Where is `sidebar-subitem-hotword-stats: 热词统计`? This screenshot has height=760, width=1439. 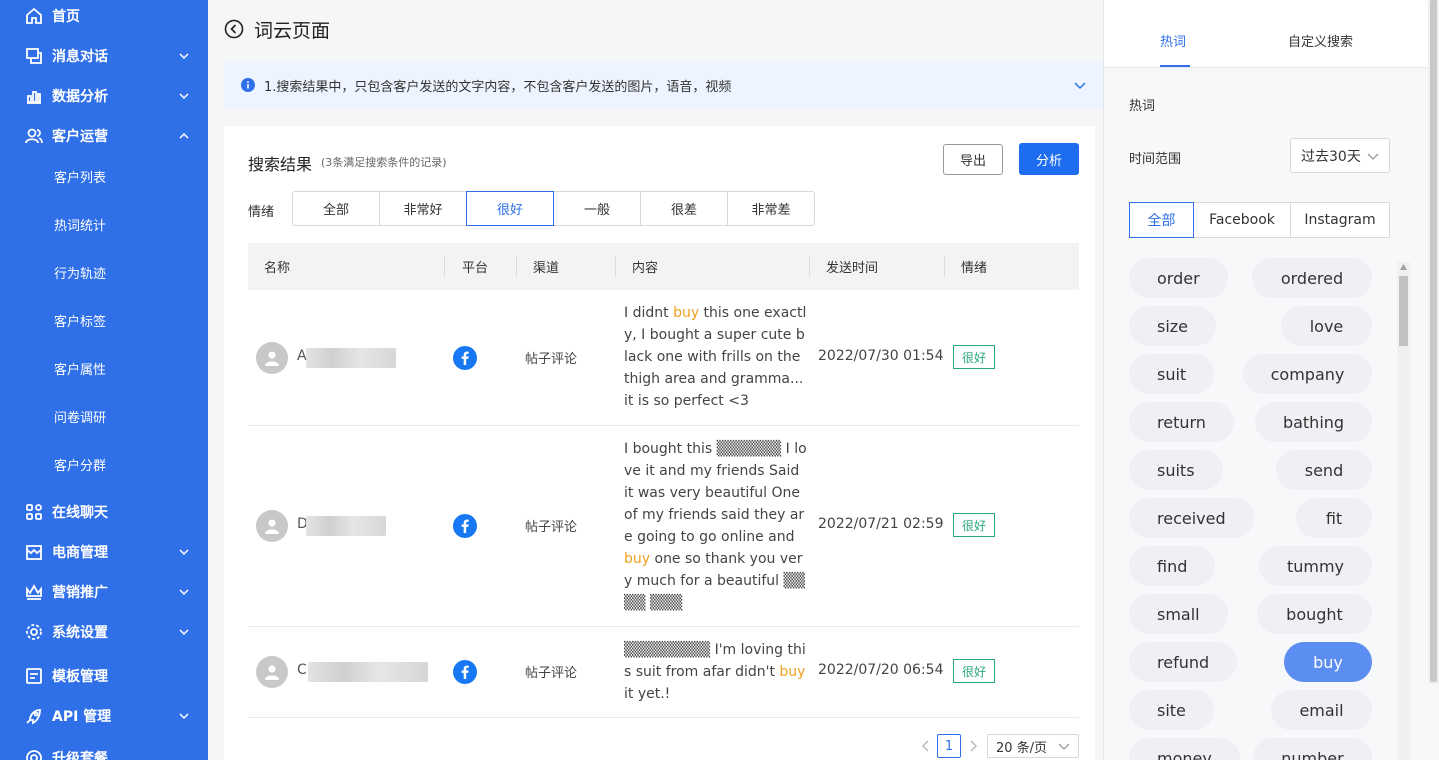 sidebar-subitem-hotword-stats: 热词统计 is located at coordinates (80, 224).